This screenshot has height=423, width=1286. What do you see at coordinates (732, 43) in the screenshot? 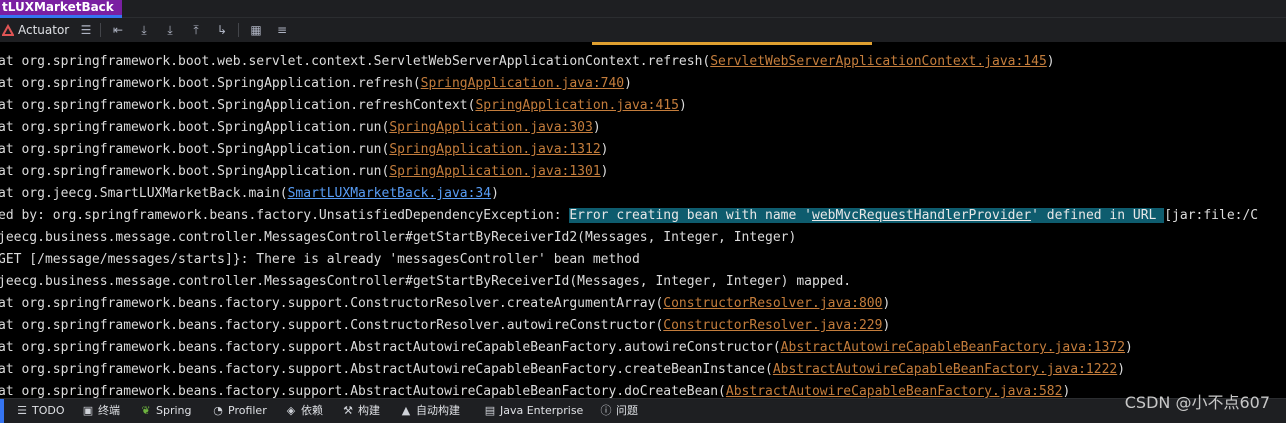
I see `partial-highlight` at bounding box center [732, 43].